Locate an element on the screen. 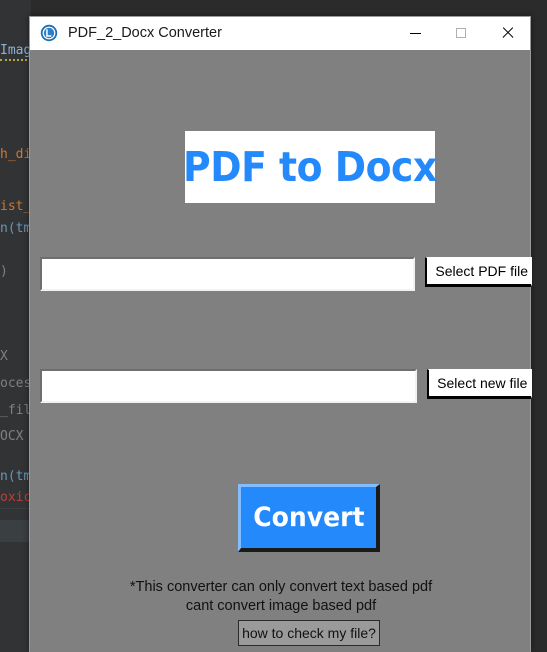  maximize-icon is located at coordinates (461, 33).